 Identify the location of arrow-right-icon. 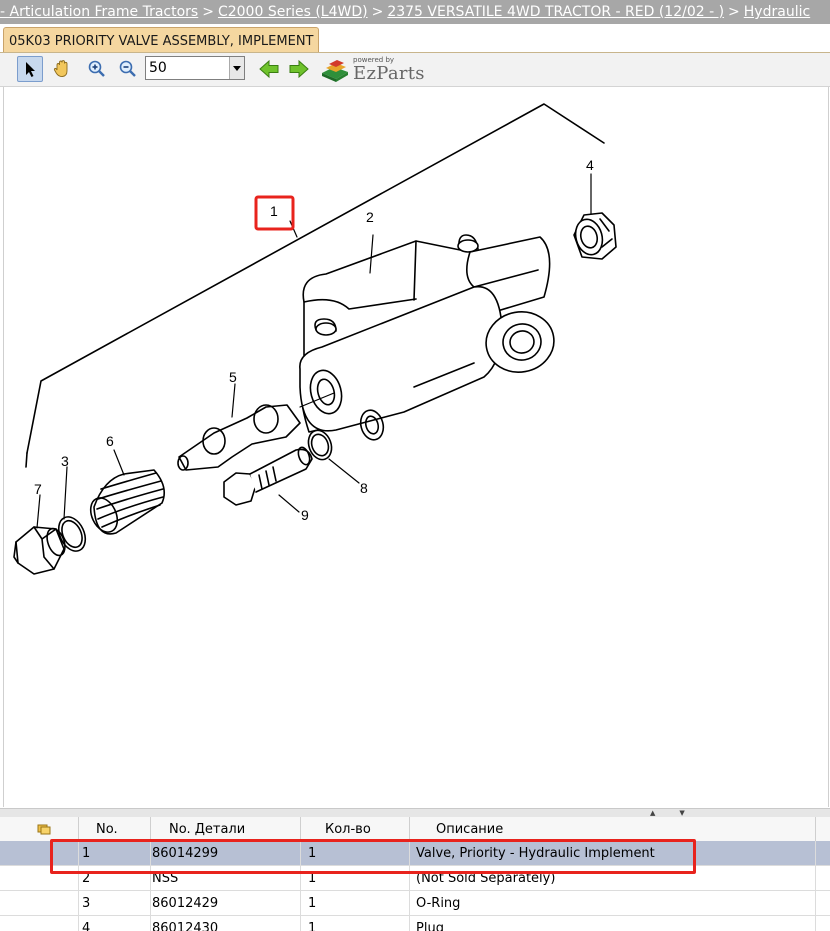
(299, 69).